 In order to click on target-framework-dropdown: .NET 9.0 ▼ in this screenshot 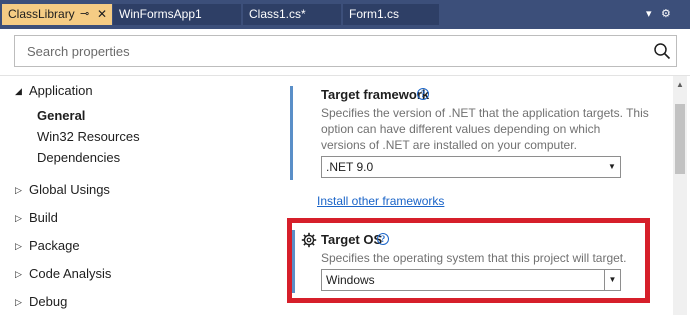, I will do `click(471, 167)`.